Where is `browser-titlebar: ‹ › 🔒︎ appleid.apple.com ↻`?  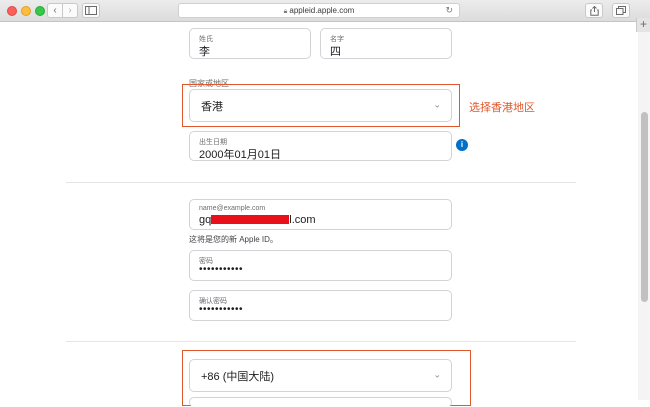
browser-titlebar: ‹ › 🔒︎ appleid.apple.com ↻ is located at coordinates (325, 11).